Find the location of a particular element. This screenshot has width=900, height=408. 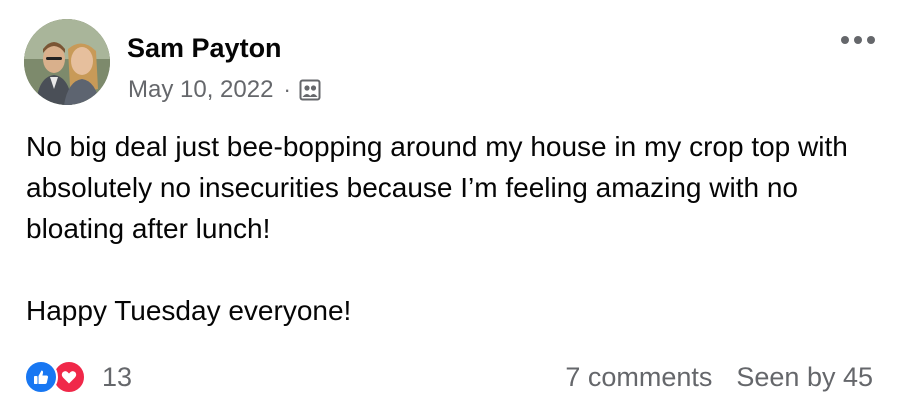

reaction-icons is located at coordinates (59, 377).